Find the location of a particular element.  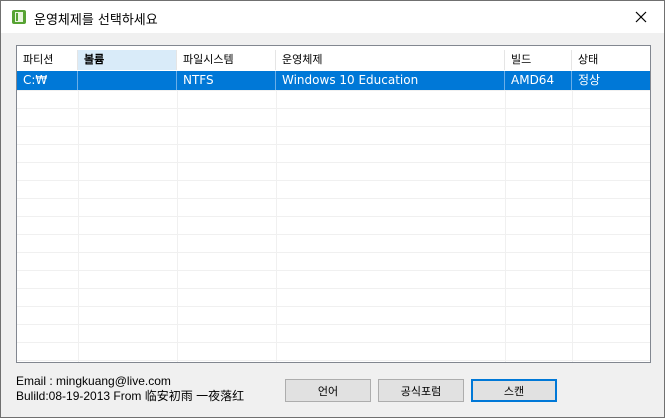

close-button is located at coordinates (641, 17).